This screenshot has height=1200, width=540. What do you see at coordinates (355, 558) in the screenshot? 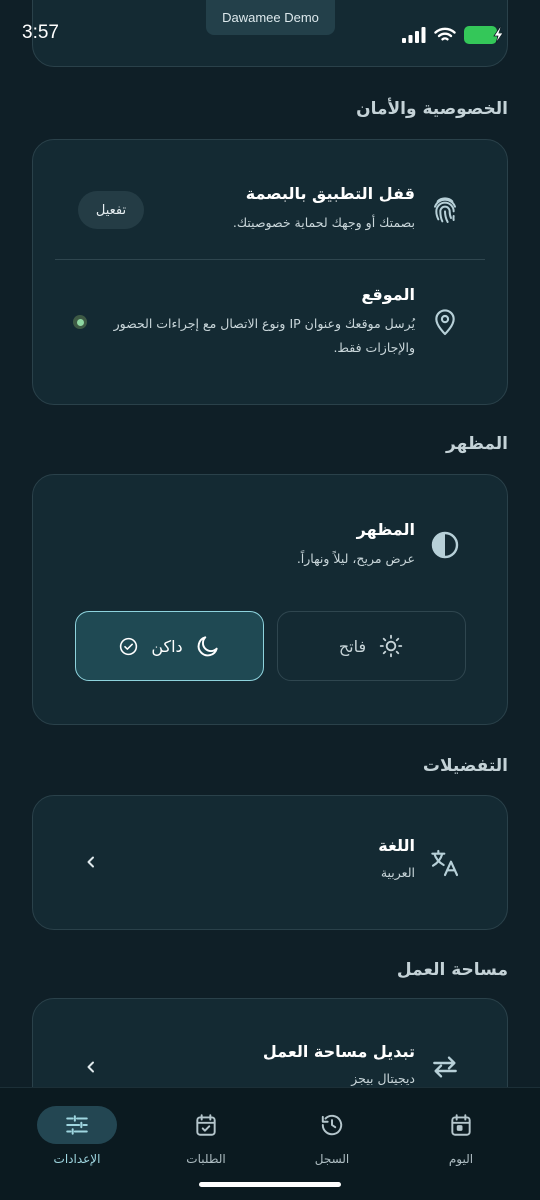
I see `appearance-subtitle: عرض مريح، ليلاً ونهاراً.` at bounding box center [355, 558].